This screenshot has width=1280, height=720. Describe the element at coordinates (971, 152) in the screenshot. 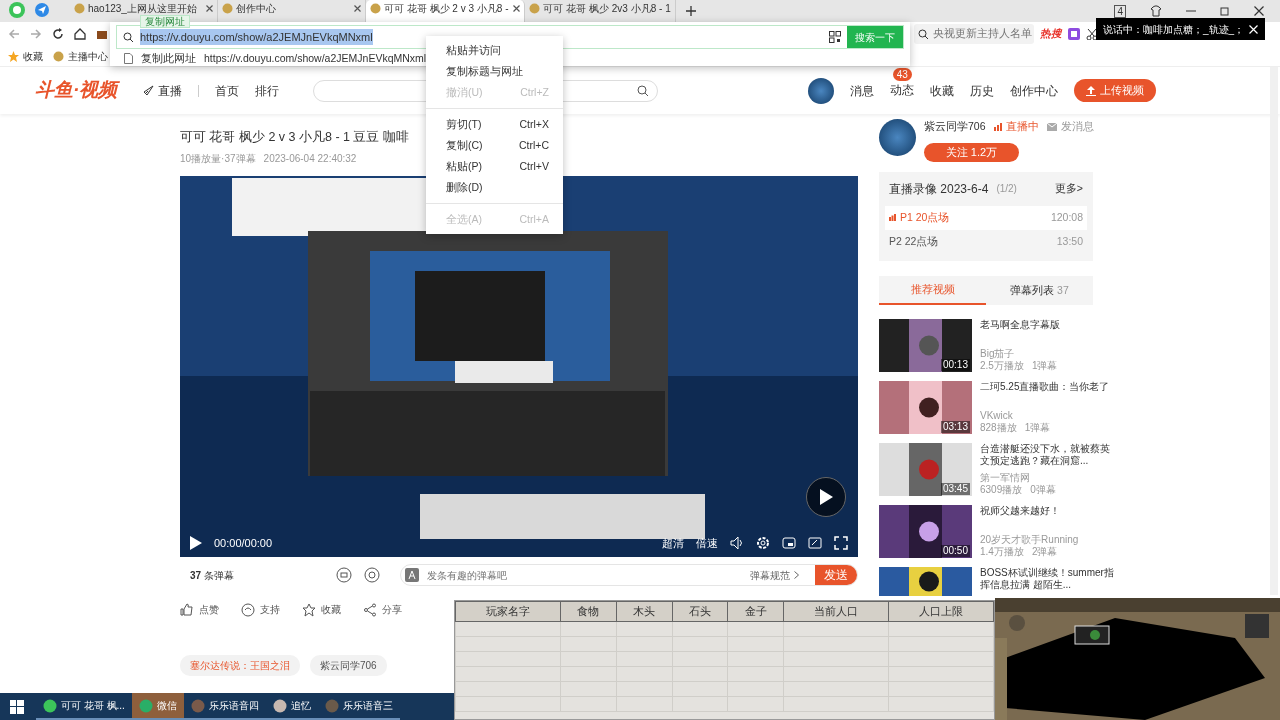

I see `follow-button: 关注 1.2万` at that location.